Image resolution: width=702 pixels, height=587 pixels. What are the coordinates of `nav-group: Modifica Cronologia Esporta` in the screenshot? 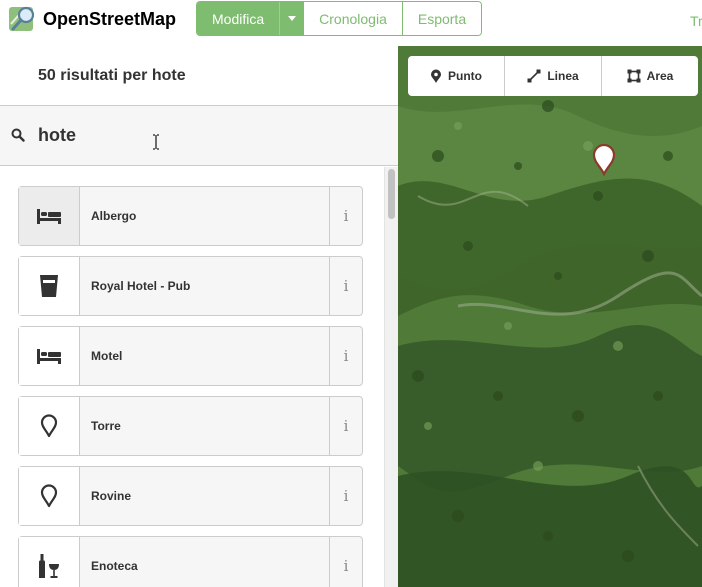 It's located at (339, 18).